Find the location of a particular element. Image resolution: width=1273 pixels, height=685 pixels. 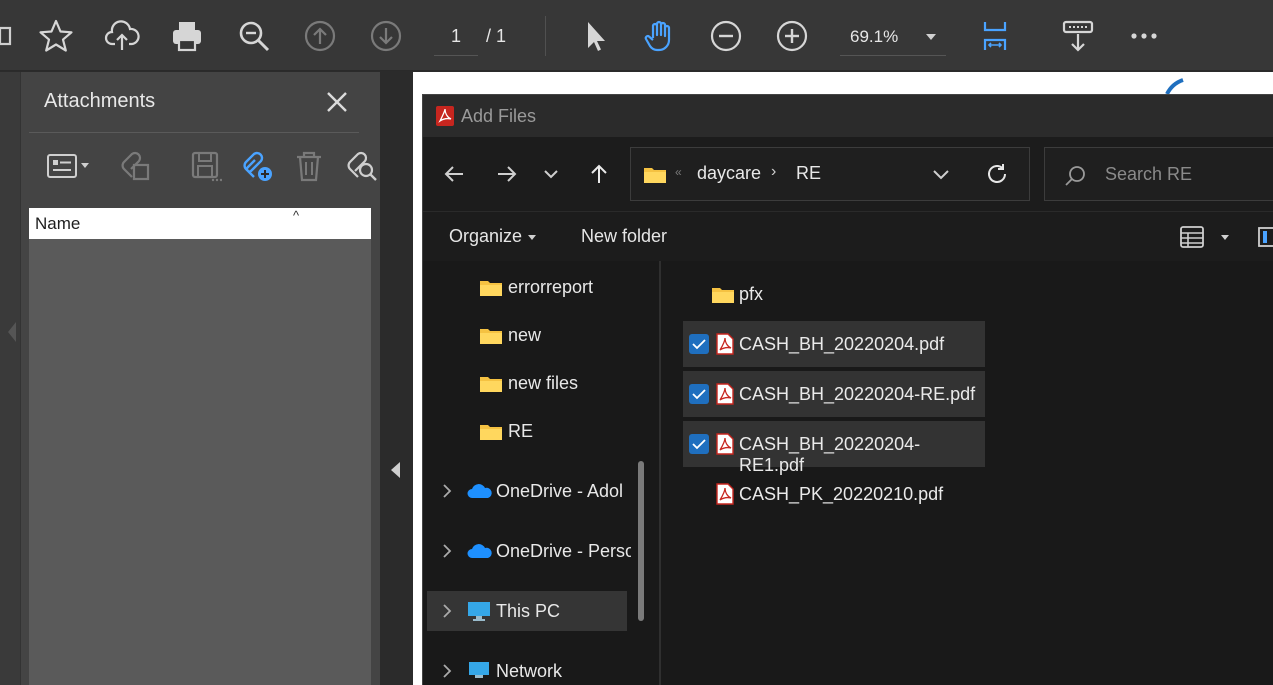

organize-button: Organize is located at coordinates (493, 236).